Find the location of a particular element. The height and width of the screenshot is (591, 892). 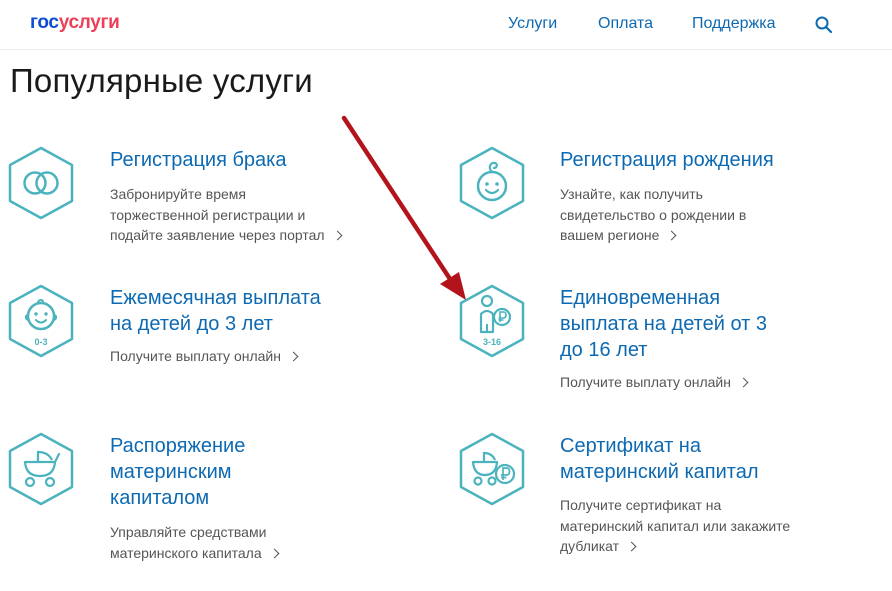

search-icon is located at coordinates (824, 25).